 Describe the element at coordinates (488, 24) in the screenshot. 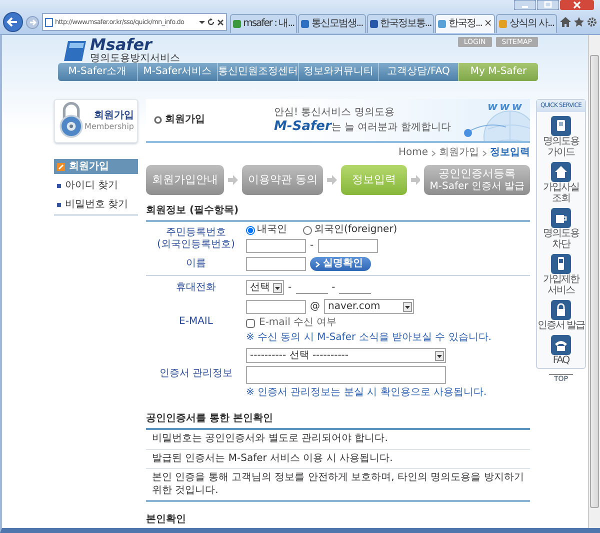

I see `close-button: ×` at that location.